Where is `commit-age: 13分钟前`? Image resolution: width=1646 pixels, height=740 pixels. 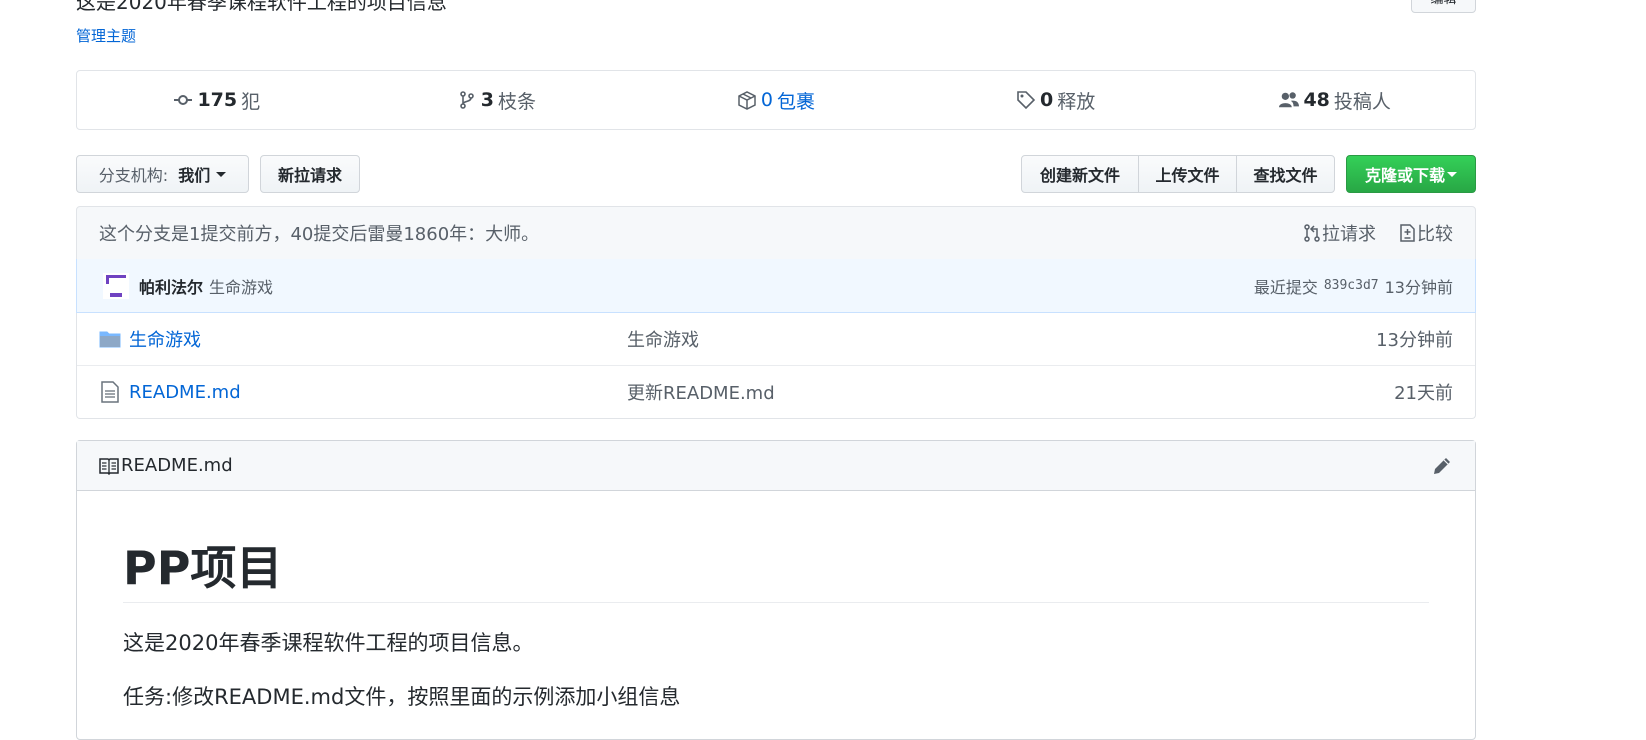 commit-age: 13分钟前 is located at coordinates (1418, 287).